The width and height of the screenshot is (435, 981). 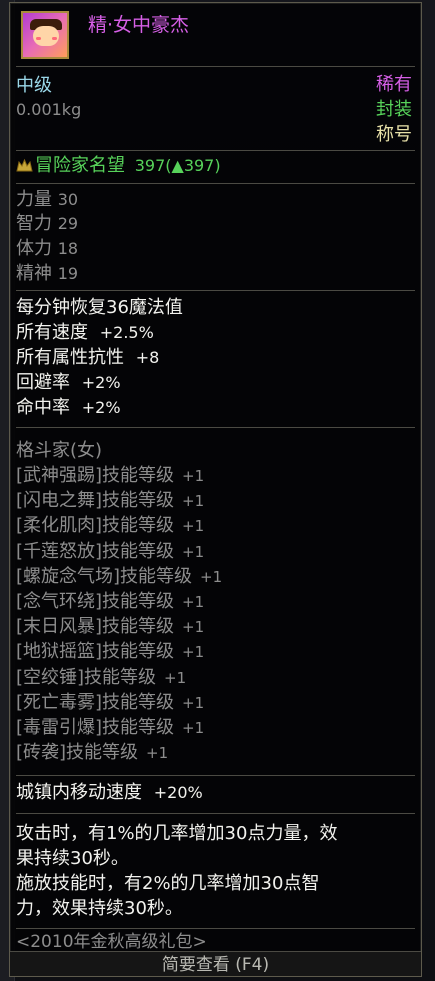 I want to click on class-header: 格斗家(女), so click(x=59, y=450).